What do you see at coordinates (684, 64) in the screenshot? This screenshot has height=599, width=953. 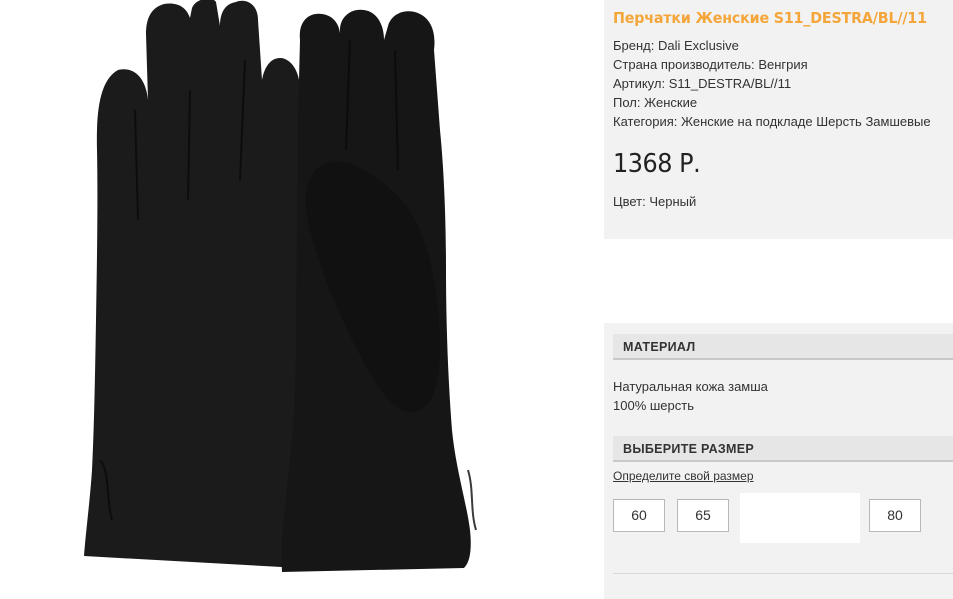 I see `attr-label: Страна производитель:` at bounding box center [684, 64].